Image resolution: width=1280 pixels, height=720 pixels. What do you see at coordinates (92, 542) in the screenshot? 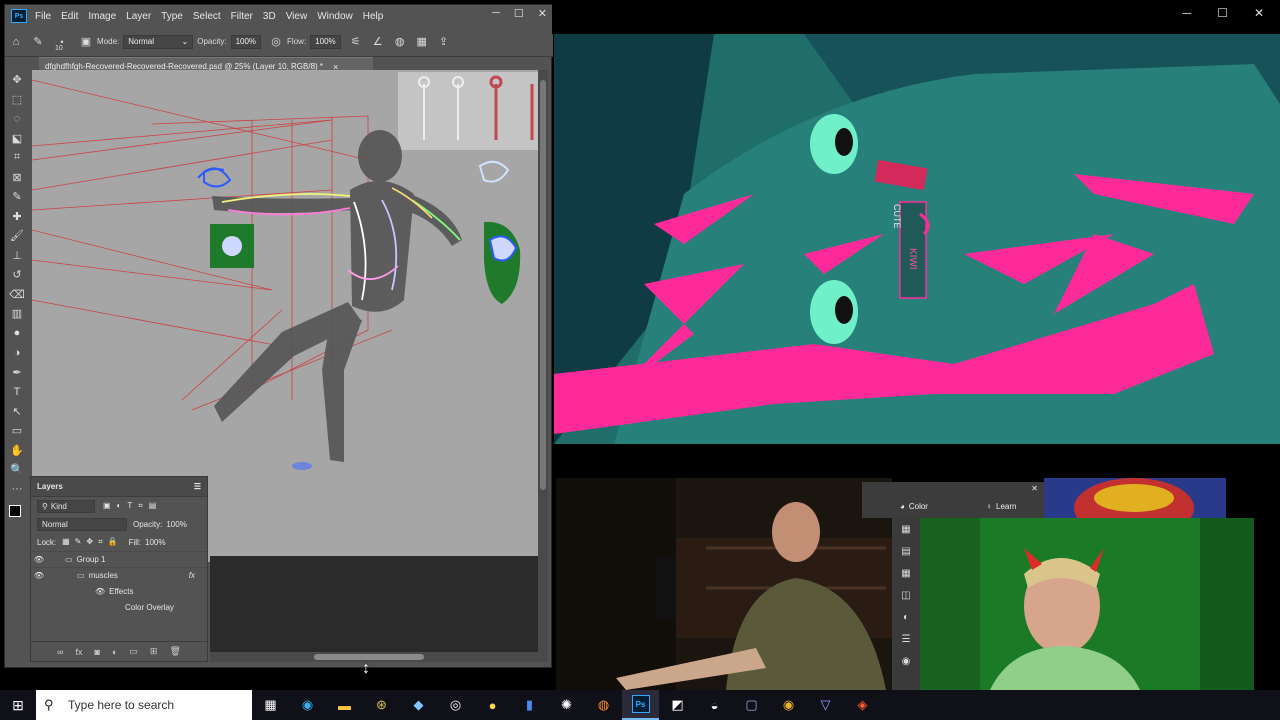
I see `lock-icons: ▦✎✥⌗🔒` at bounding box center [92, 542].